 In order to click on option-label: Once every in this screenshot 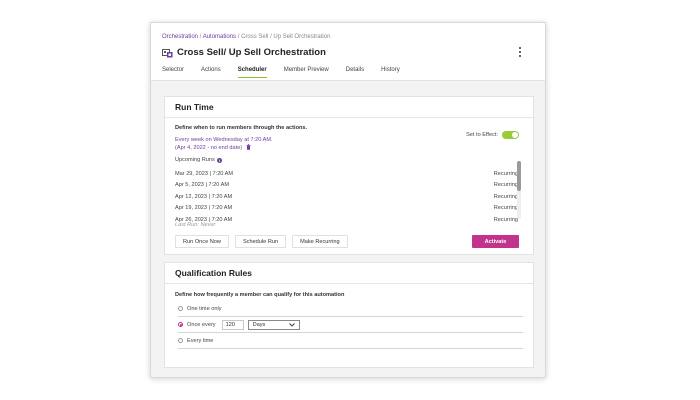, I will do `click(201, 324)`.